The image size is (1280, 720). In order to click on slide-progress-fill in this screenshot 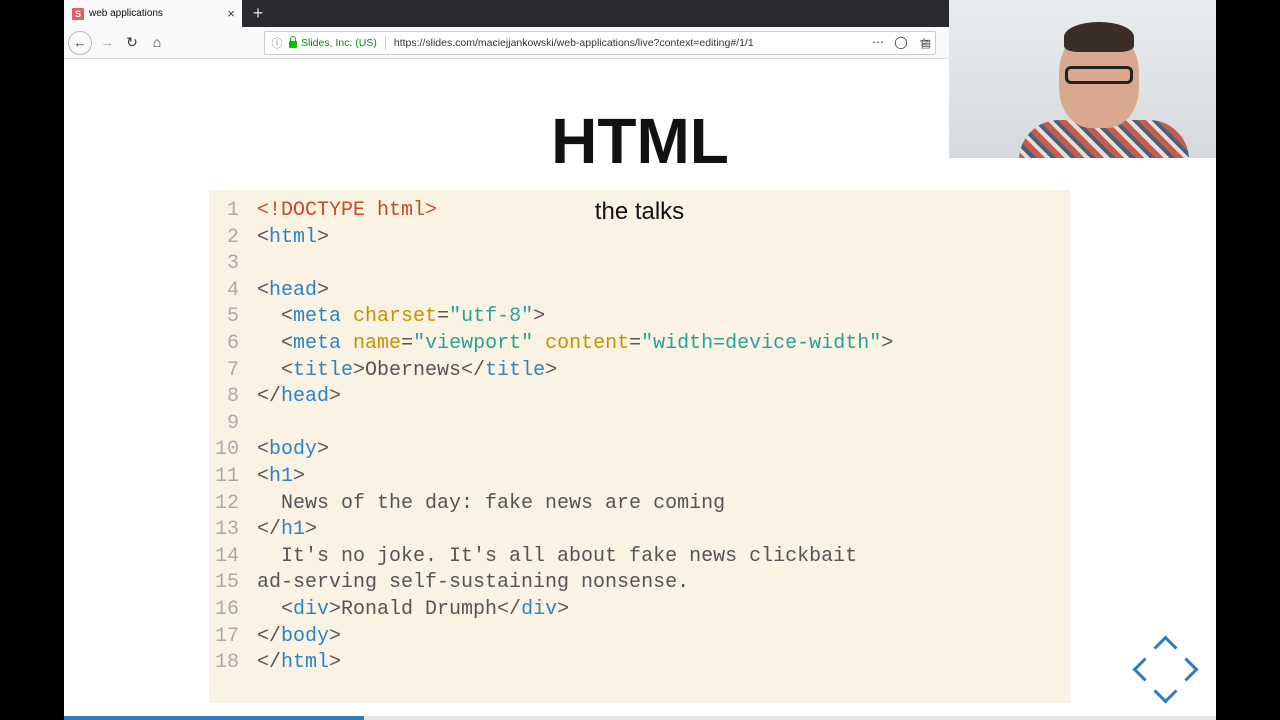, I will do `click(214, 718)`.